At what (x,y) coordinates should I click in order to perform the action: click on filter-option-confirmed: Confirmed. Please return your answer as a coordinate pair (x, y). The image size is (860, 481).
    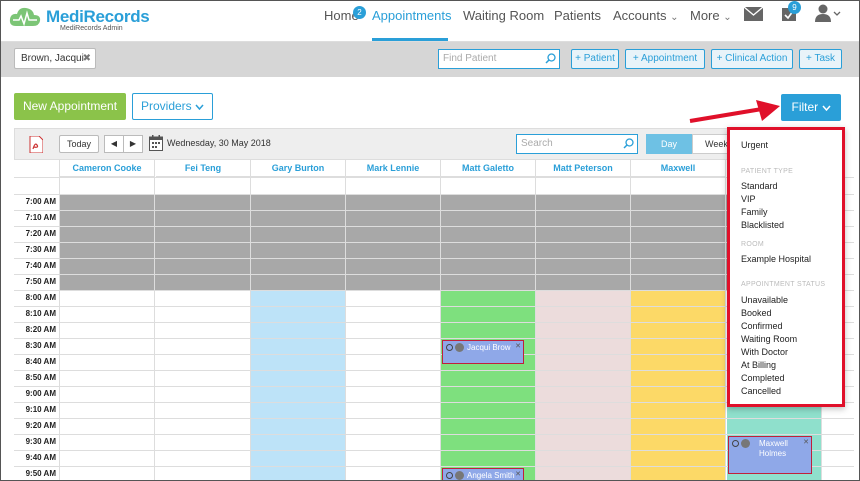
    Looking at the image, I should click on (762, 326).